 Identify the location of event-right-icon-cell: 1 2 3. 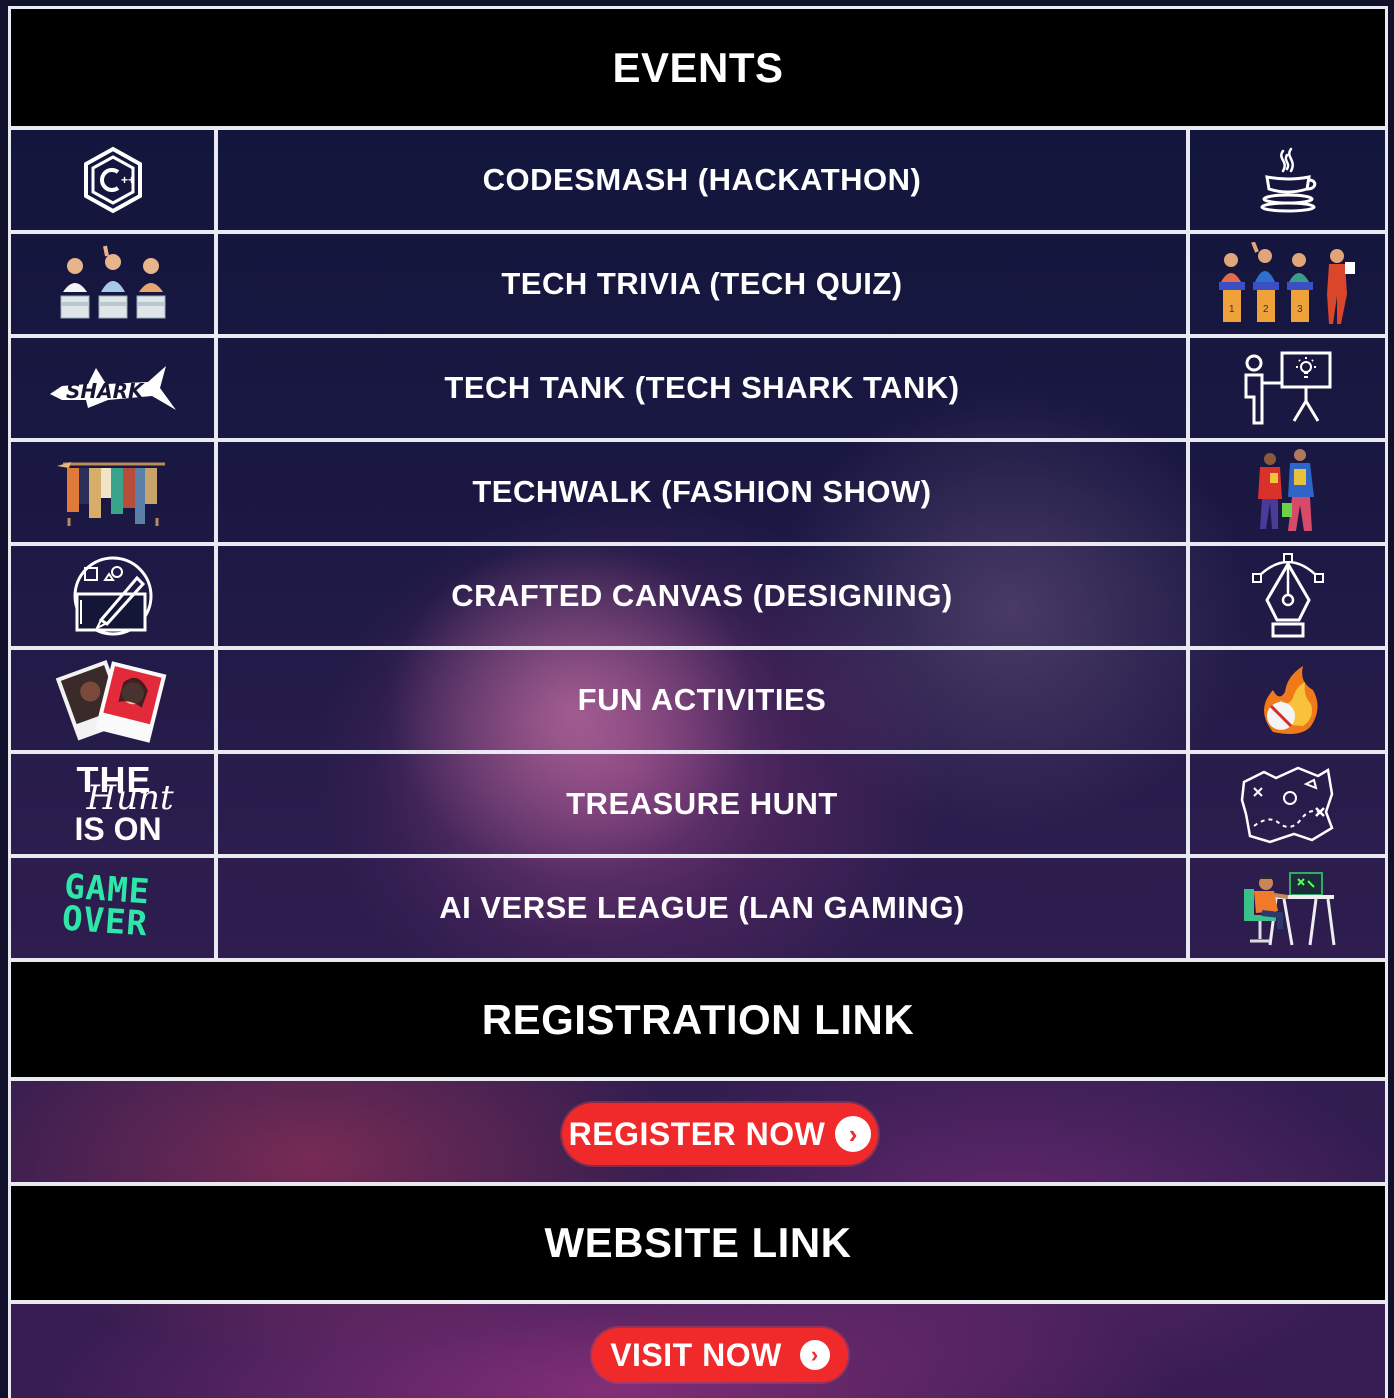
(1285, 284).